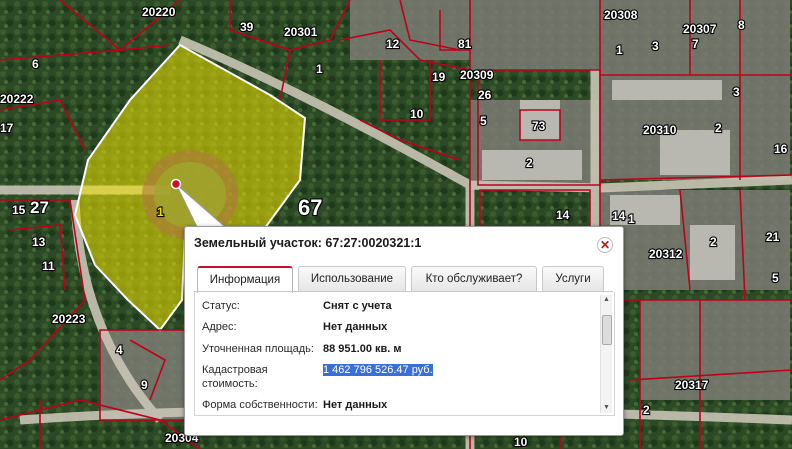  What do you see at coordinates (230, 384) in the screenshot?
I see `cadastral-cost-label-line2: стоимость:` at bounding box center [230, 384].